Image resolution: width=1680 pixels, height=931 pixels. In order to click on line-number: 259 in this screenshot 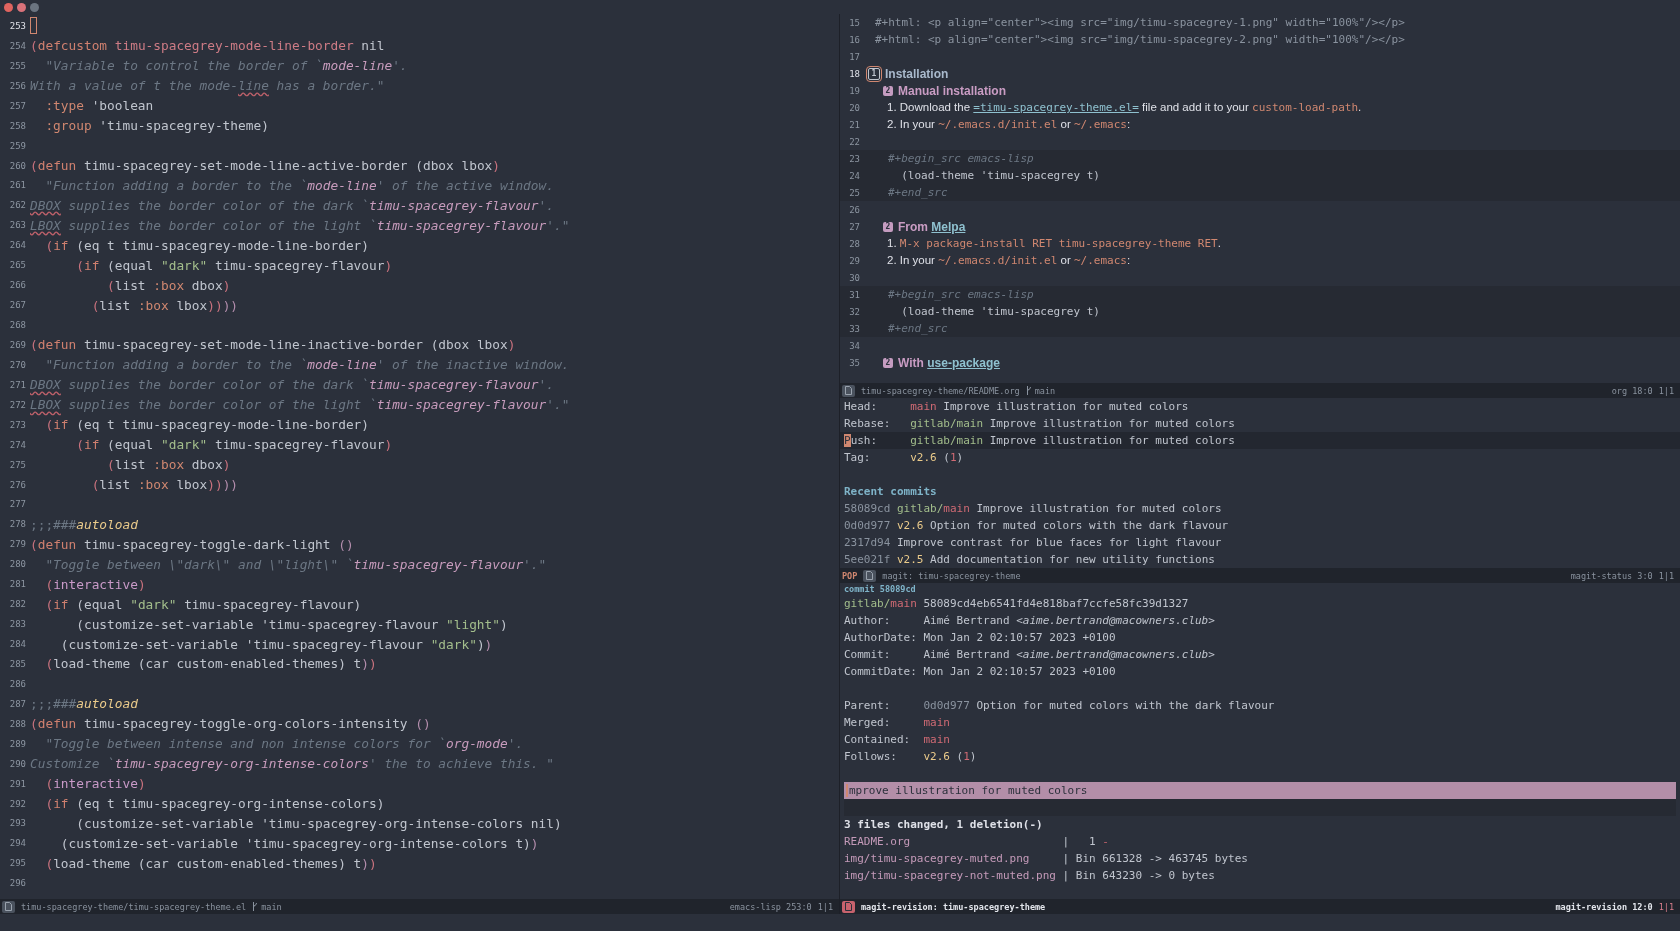, I will do `click(17, 145)`.